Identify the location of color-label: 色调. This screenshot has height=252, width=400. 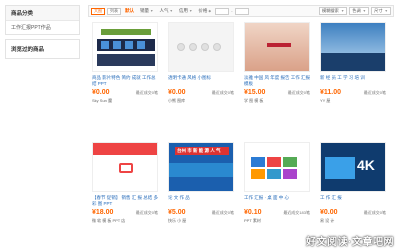
(356, 10).